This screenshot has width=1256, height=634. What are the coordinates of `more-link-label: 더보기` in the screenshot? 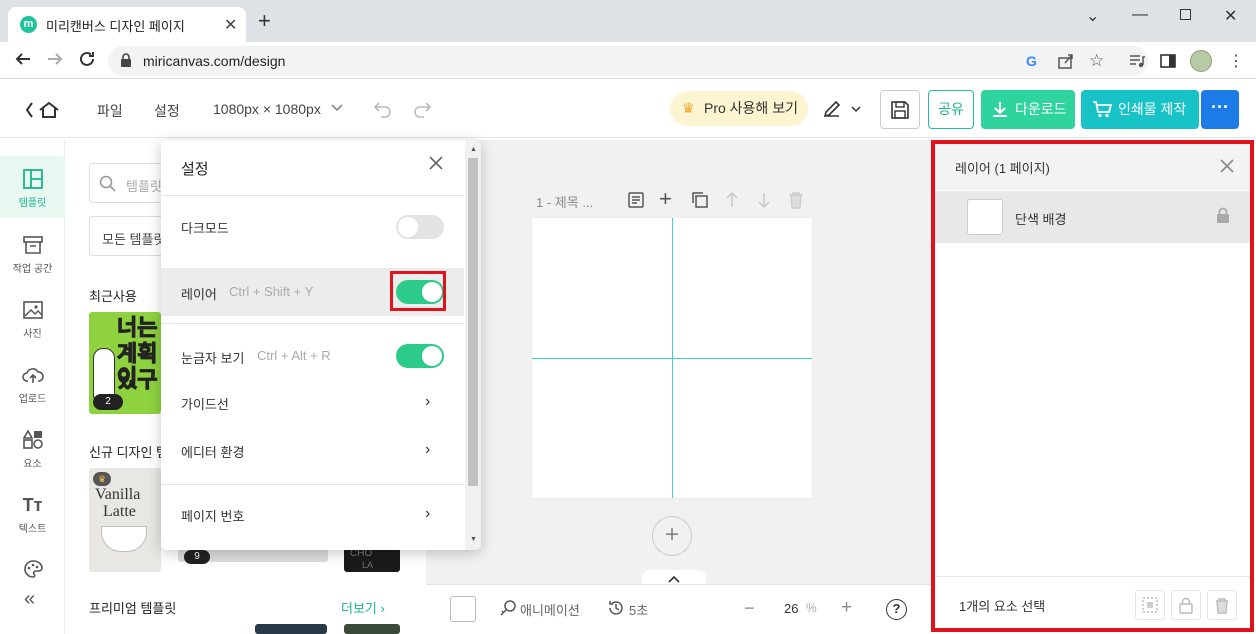 It's located at (359, 608).